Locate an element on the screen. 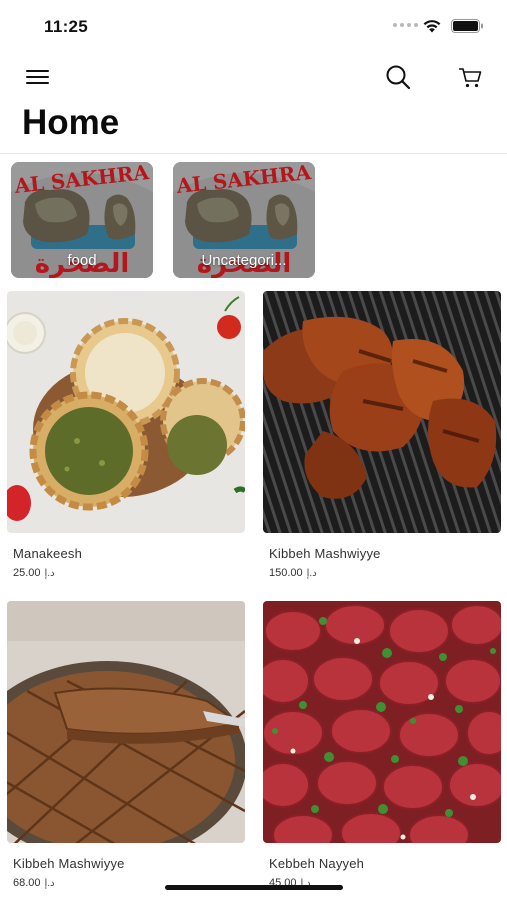 Image resolution: width=507 pixels, height=900 pixels. price-amount: 25.00 is located at coordinates (27, 573).